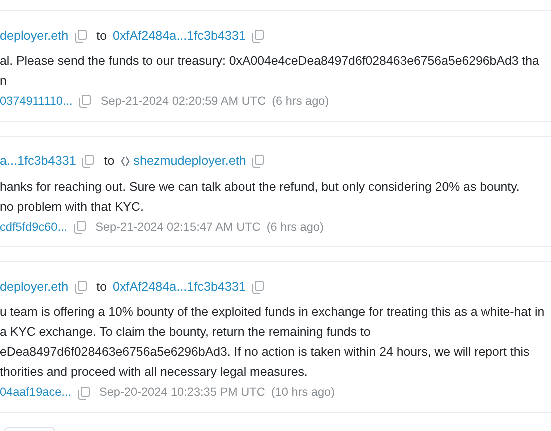  I want to click on message-text: a KYC exchange. To claim the bounty, return the remaining funds to, so click(186, 333).